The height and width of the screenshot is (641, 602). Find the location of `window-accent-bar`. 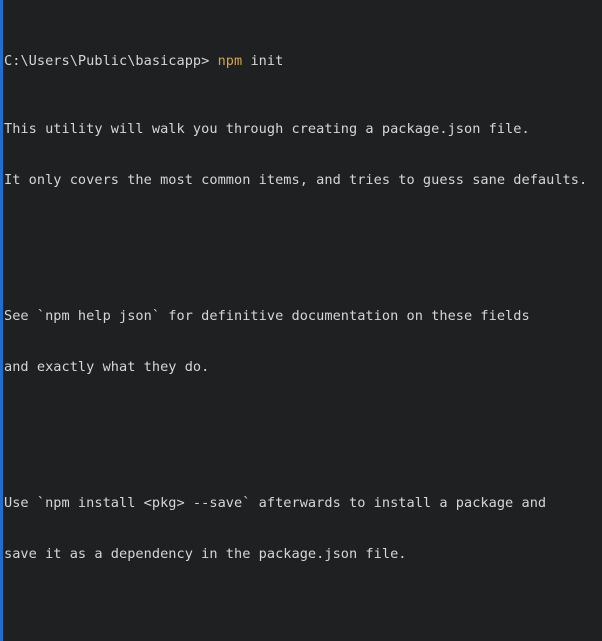

window-accent-bar is located at coordinates (1, 320).